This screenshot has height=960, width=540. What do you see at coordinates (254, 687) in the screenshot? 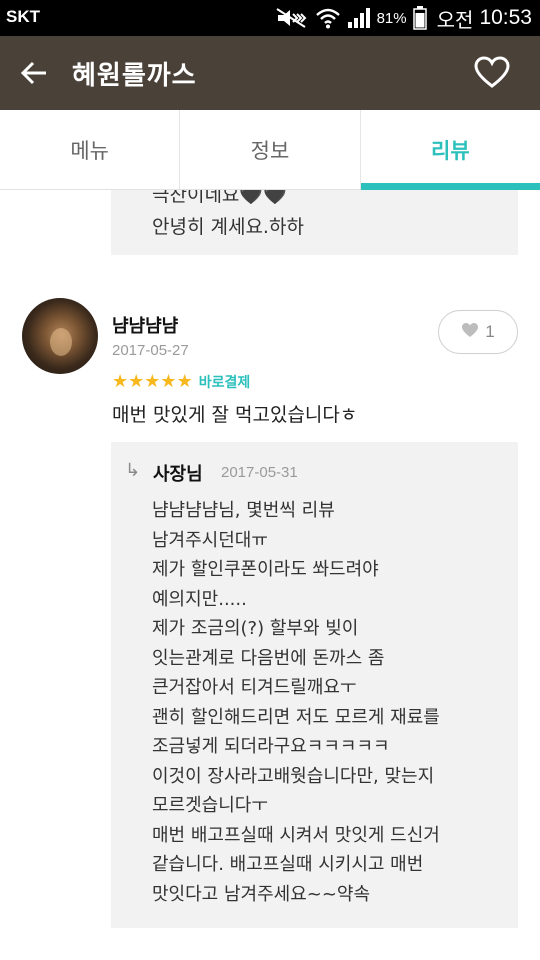
I see `reply-line: 큰거잡아서 티겨드릴깨요ㅜ` at bounding box center [254, 687].